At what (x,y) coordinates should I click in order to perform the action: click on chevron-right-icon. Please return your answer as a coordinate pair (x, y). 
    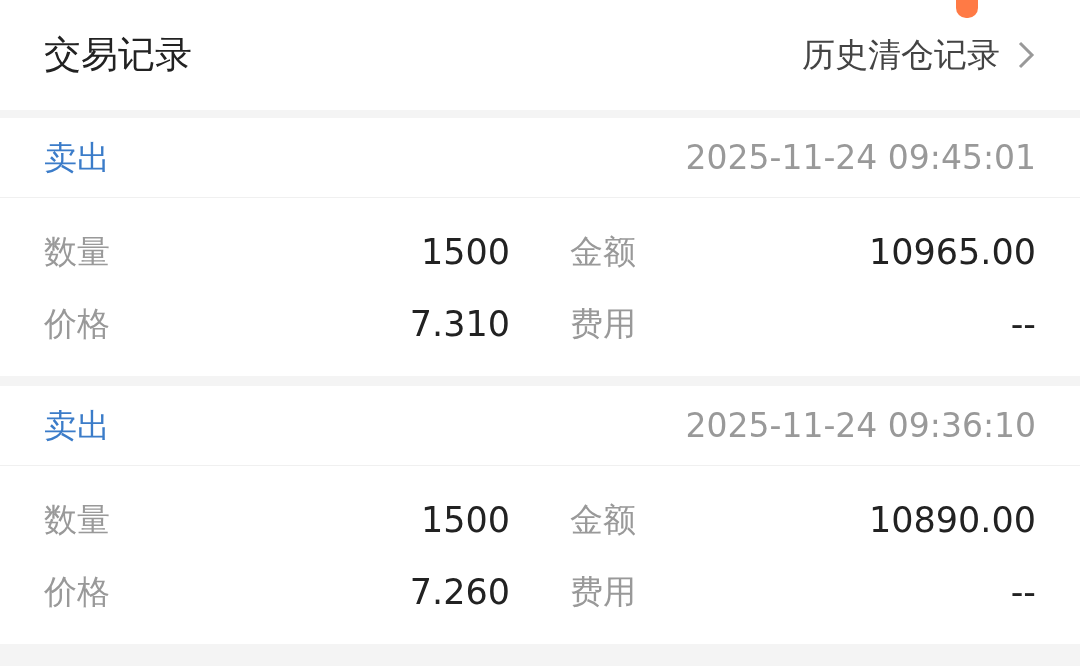
    Looking at the image, I should click on (1026, 55).